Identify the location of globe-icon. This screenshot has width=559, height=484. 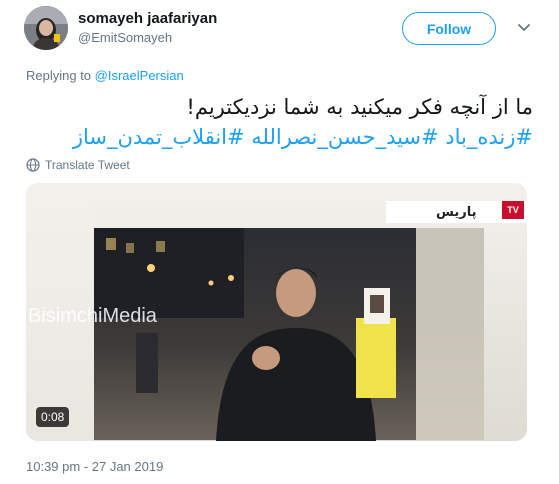
(33, 165).